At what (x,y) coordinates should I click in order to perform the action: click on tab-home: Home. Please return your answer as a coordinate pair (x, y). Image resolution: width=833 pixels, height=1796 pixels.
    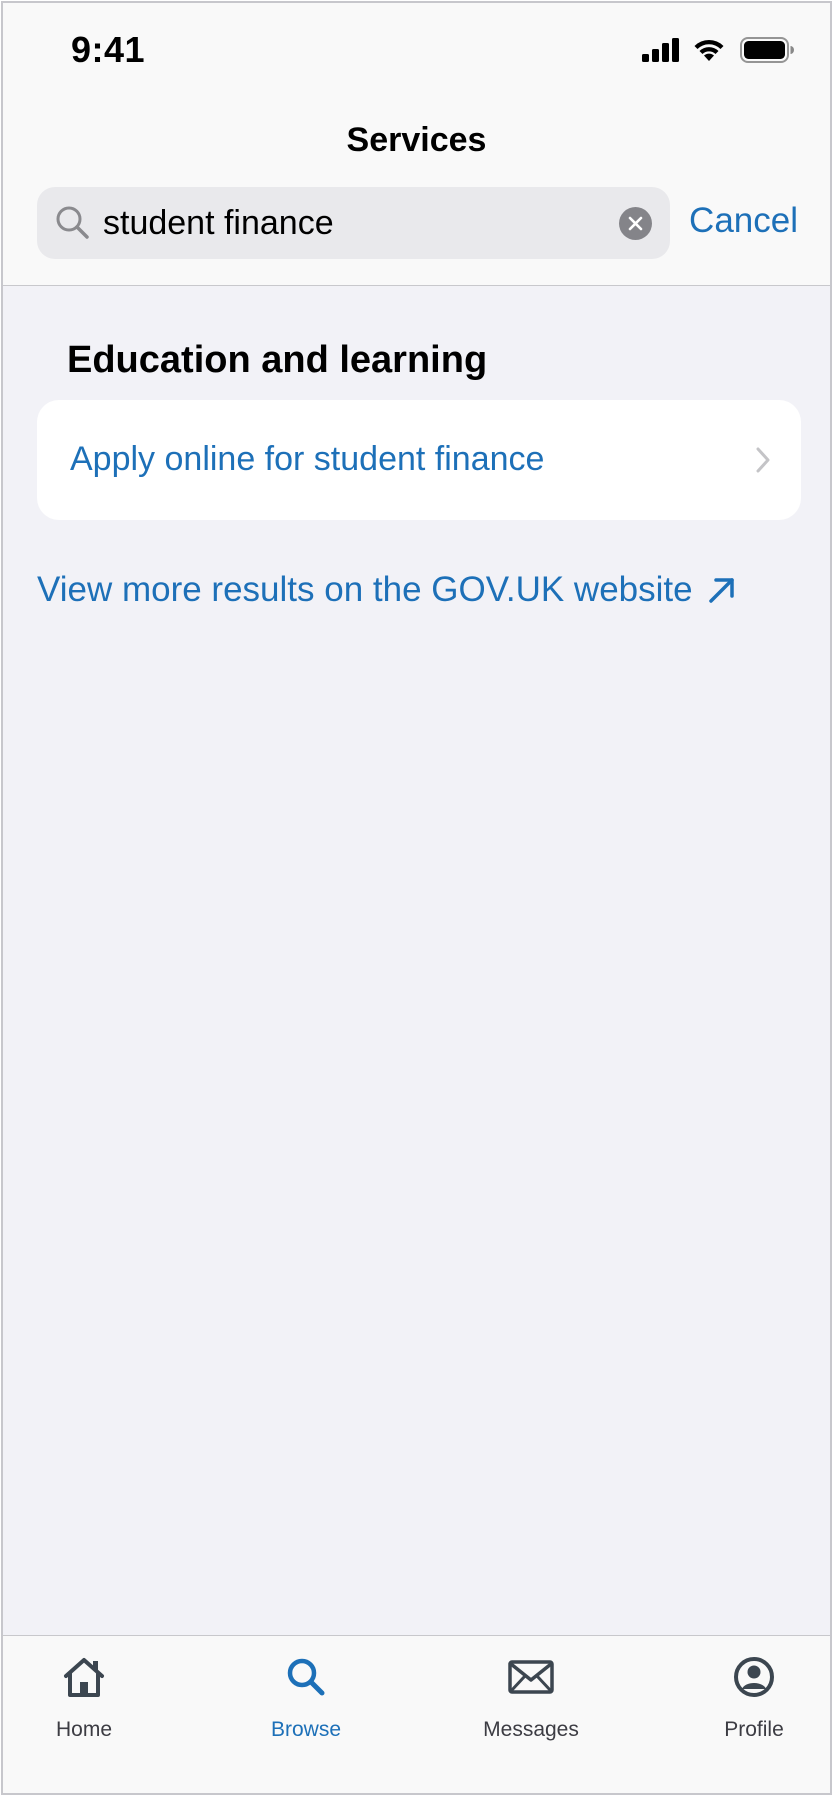
    Looking at the image, I should click on (84, 1705).